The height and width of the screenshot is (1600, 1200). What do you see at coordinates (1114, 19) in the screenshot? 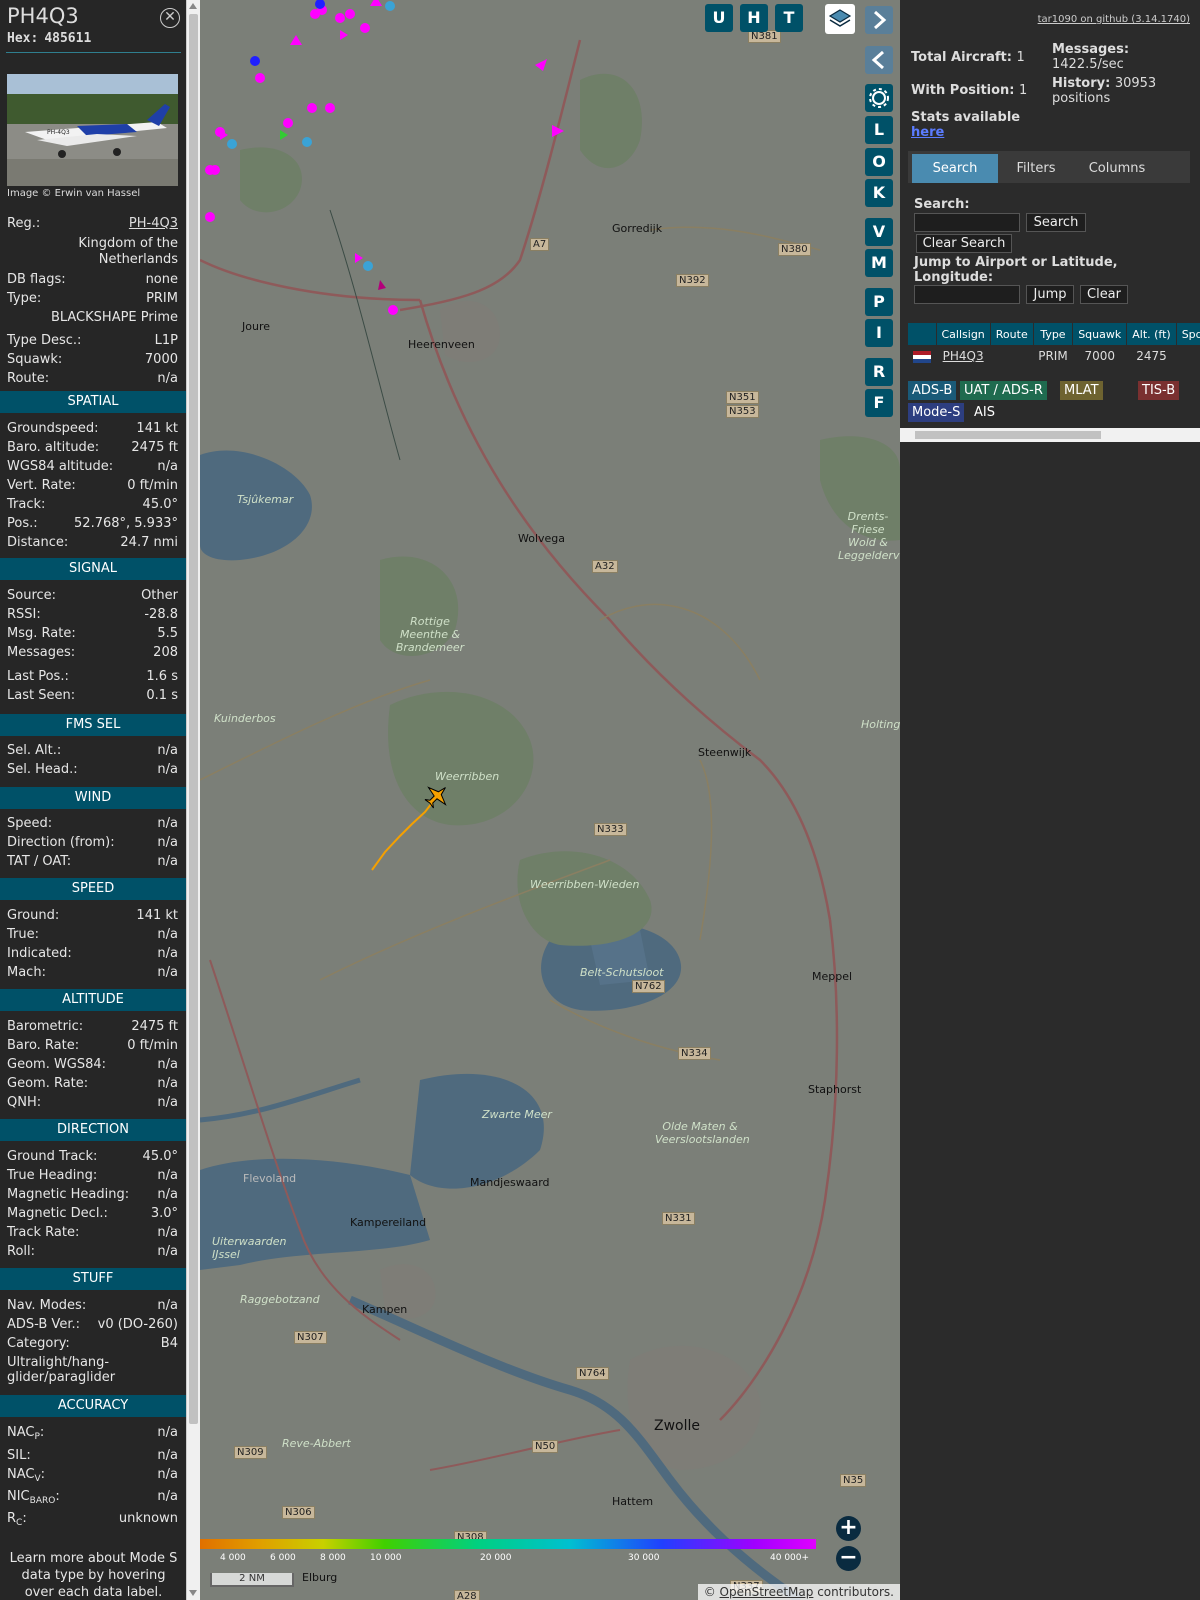
I see `github-link: tar1090 on github (3.14.1740)` at bounding box center [1114, 19].